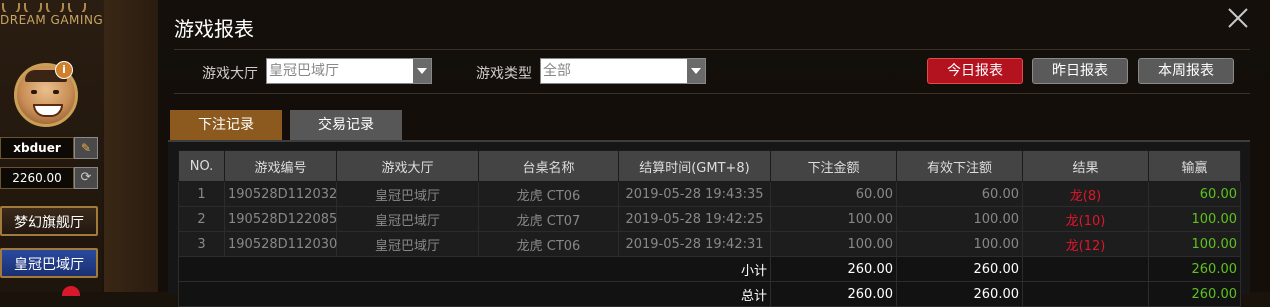  Describe the element at coordinates (959, 194) in the screenshot. I see `row-valid-bet: 60.00` at that location.